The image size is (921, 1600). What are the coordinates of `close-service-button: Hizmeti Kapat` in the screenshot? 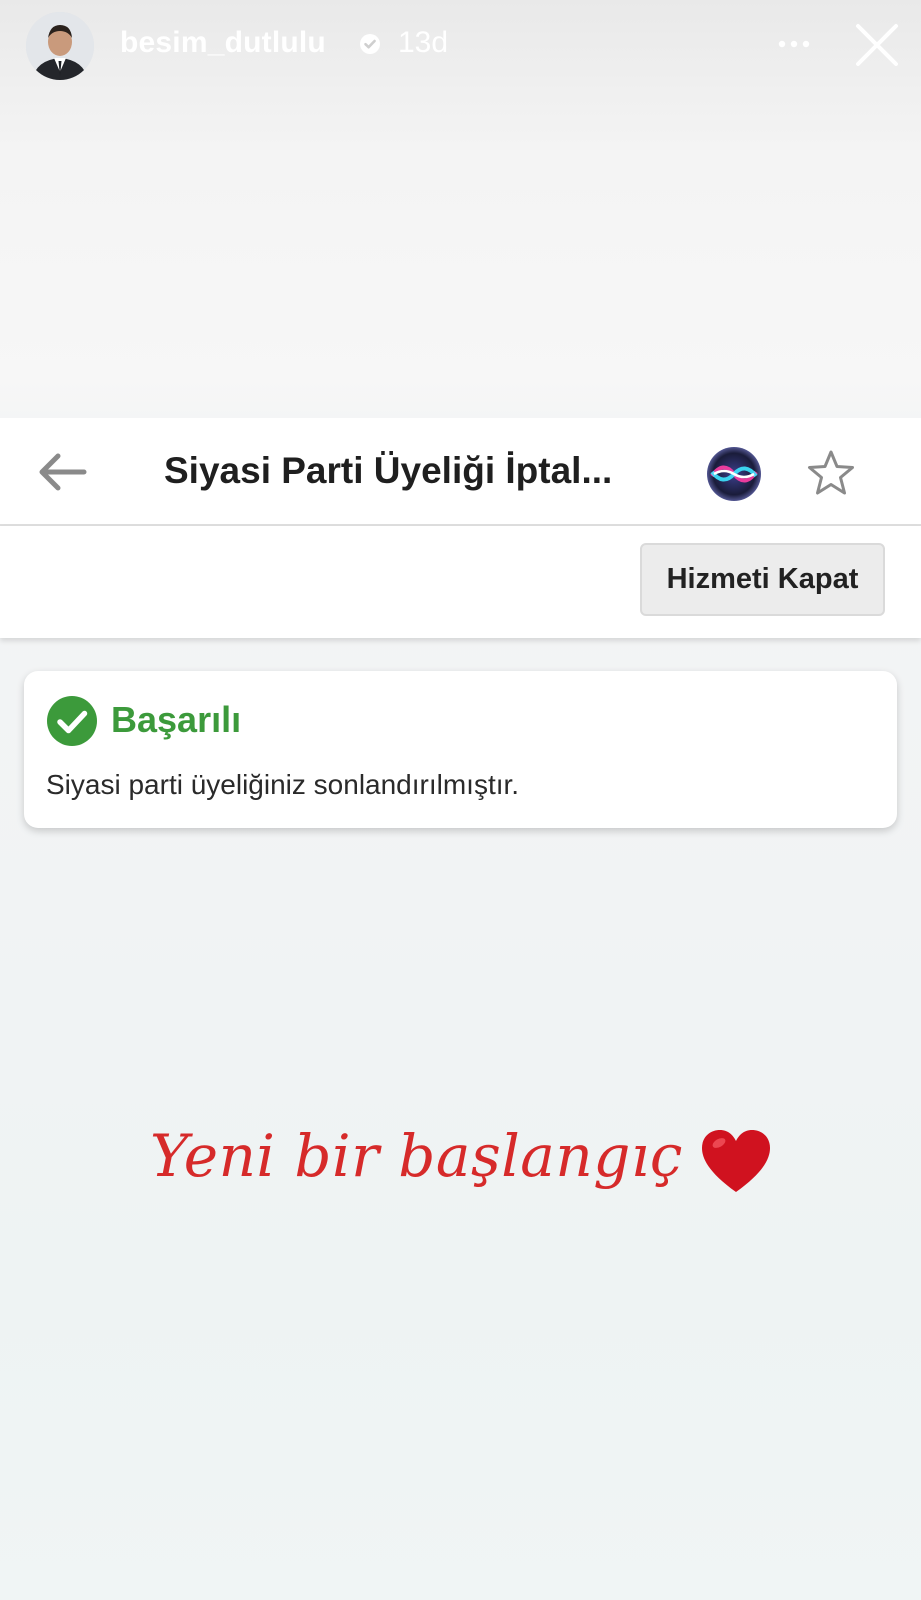 It's located at (762, 579).